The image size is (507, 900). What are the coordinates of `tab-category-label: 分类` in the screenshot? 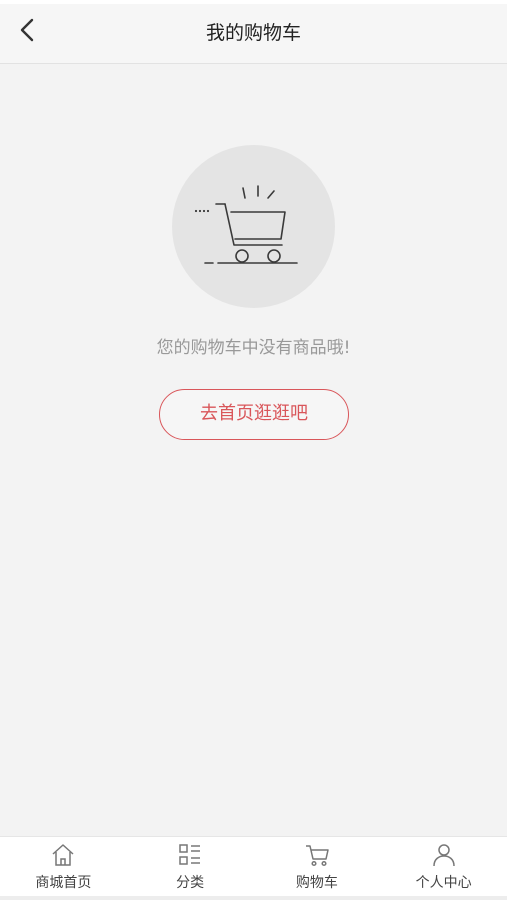 It's located at (190, 883).